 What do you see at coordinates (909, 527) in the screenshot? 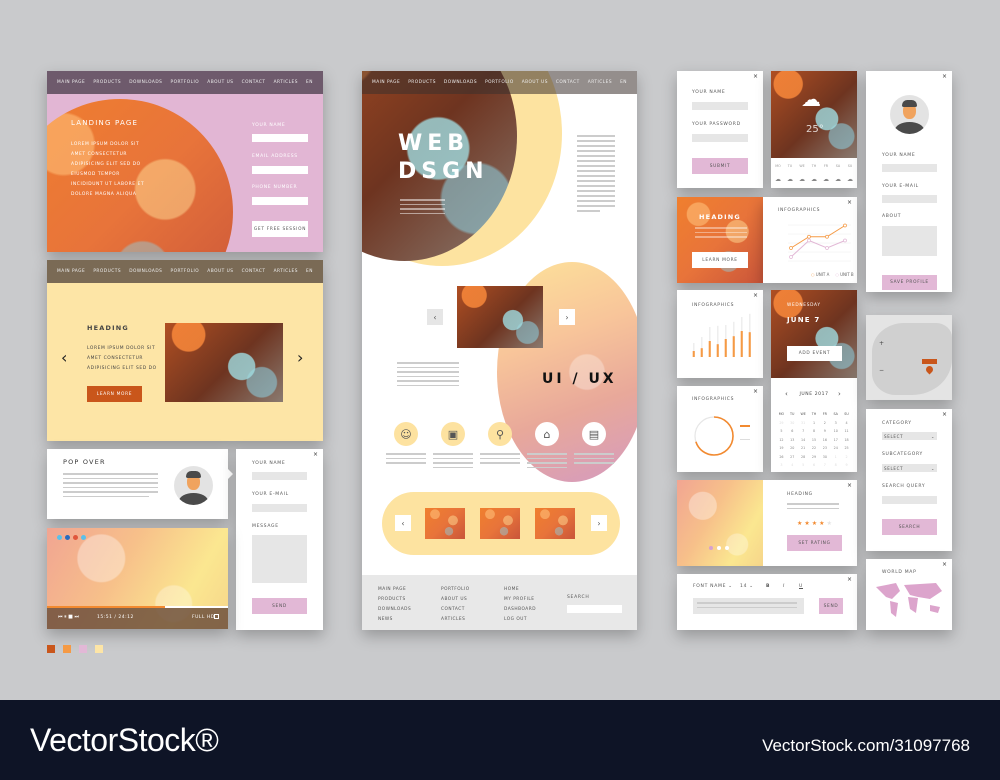
I see `search-button: SEARCH` at bounding box center [909, 527].